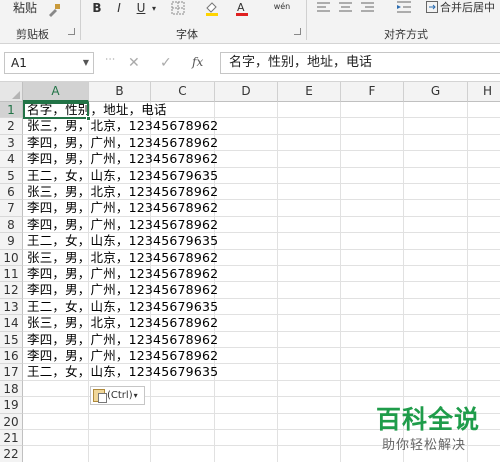  Describe the element at coordinates (428, 419) in the screenshot. I see `watermark-title: 百科全说` at that location.